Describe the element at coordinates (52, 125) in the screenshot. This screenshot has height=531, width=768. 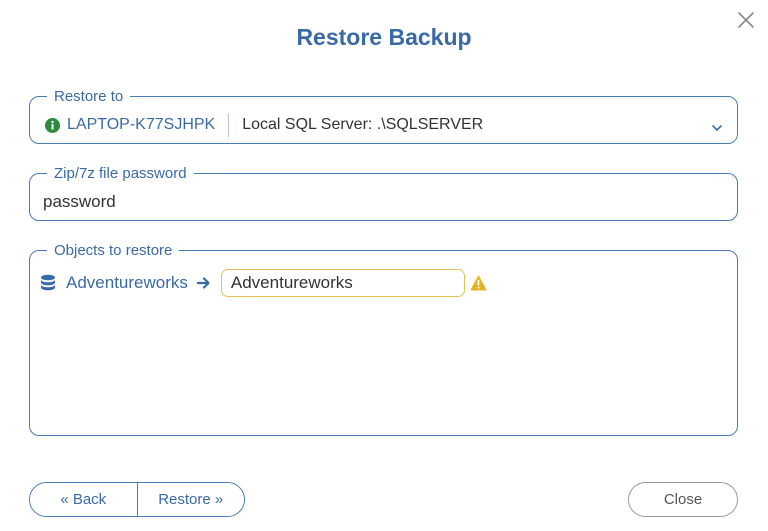
I see `info-circle-icon` at that location.